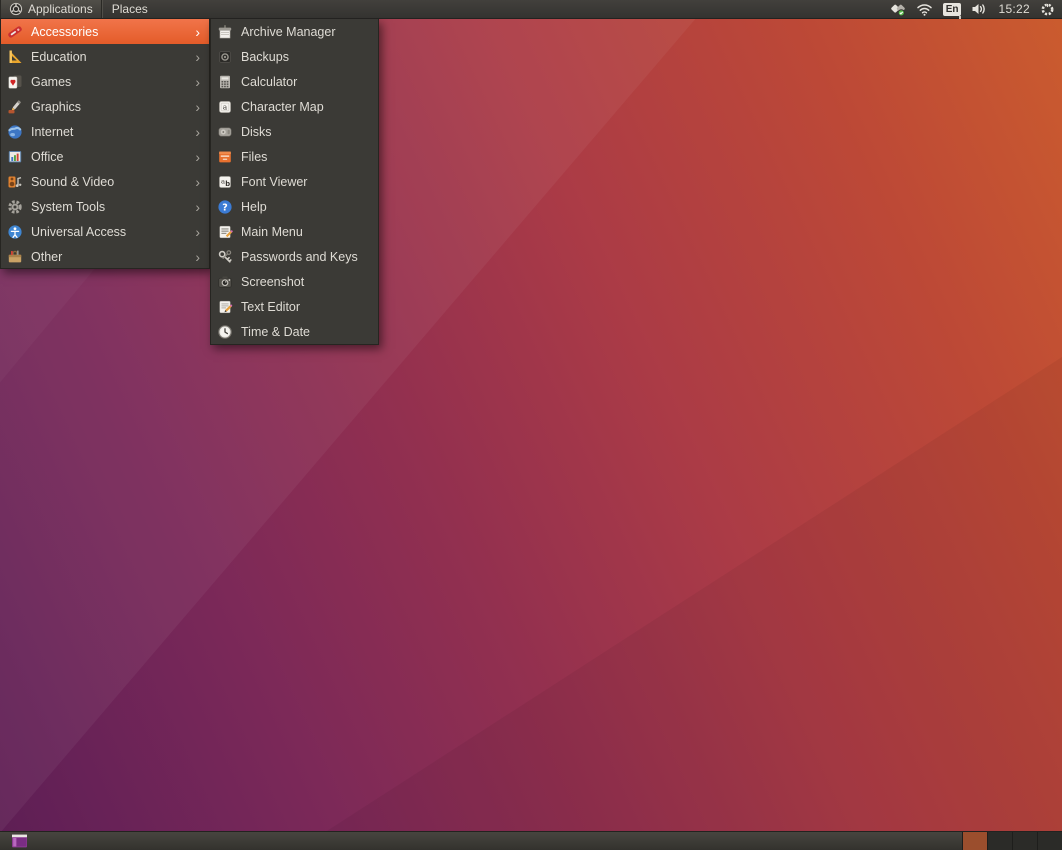 The image size is (1062, 850). Describe the element at coordinates (105, 156) in the screenshot. I see `category-office: Office ›` at that location.